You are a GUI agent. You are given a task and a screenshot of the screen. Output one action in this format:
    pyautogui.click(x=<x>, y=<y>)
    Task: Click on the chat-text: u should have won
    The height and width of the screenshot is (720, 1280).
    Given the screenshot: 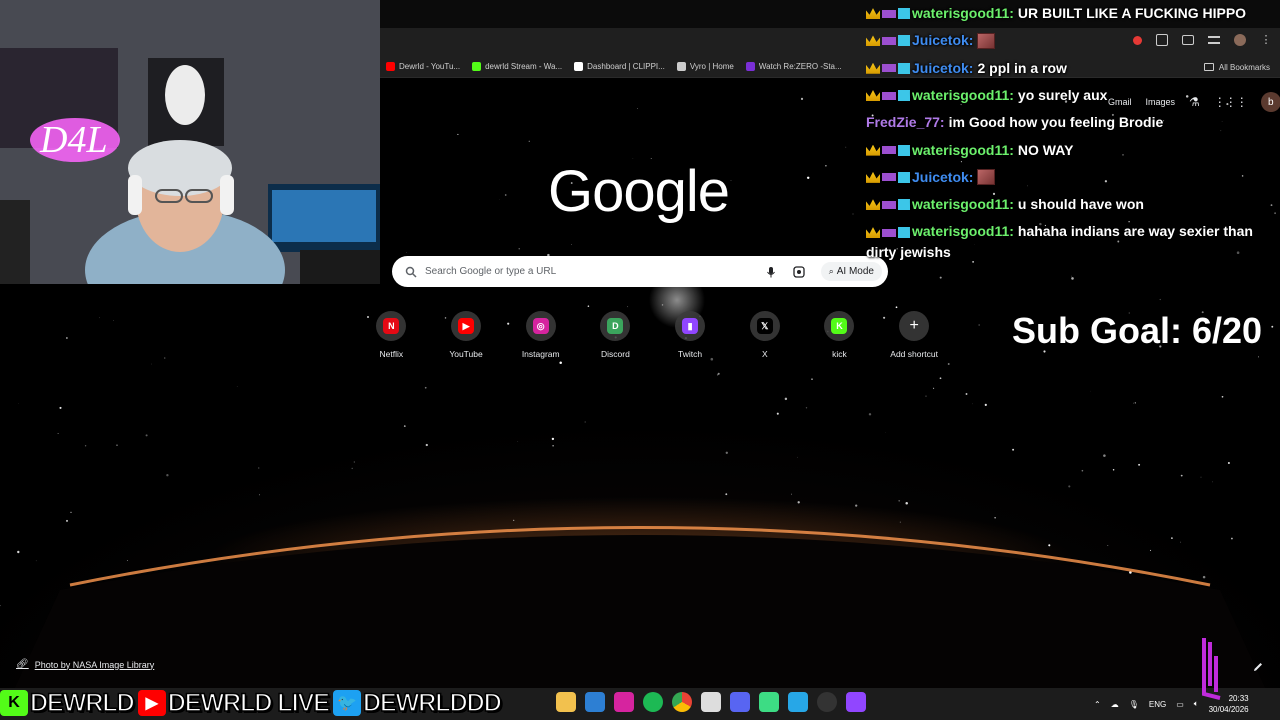 What is the action you would take?
    pyautogui.click(x=1080, y=204)
    